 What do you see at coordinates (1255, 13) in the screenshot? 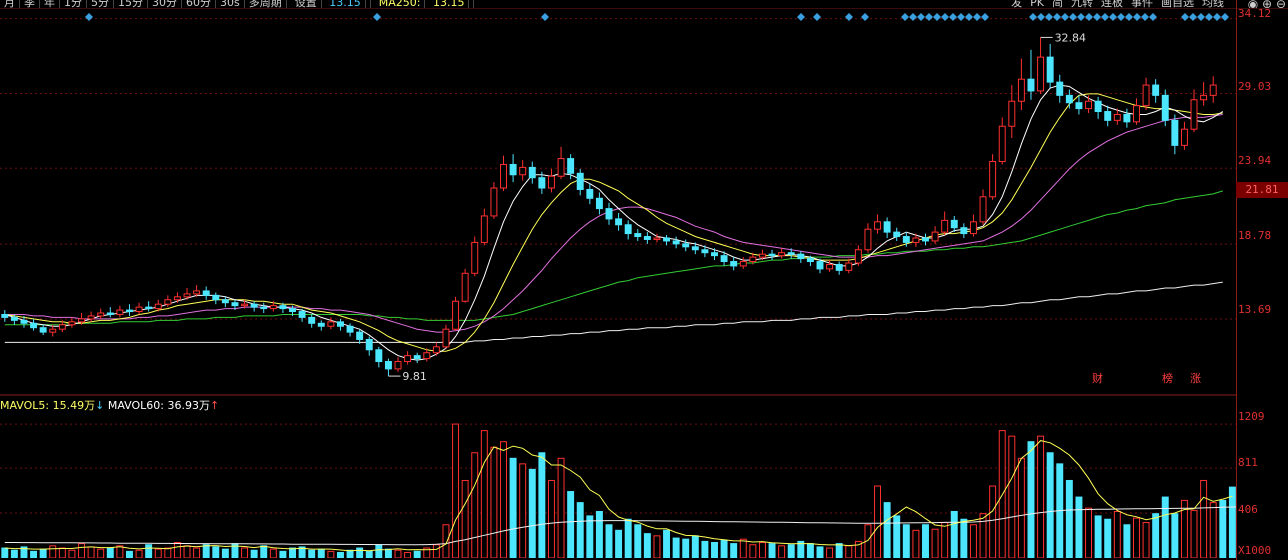
I see `price-tick-label: 34.12` at bounding box center [1255, 13].